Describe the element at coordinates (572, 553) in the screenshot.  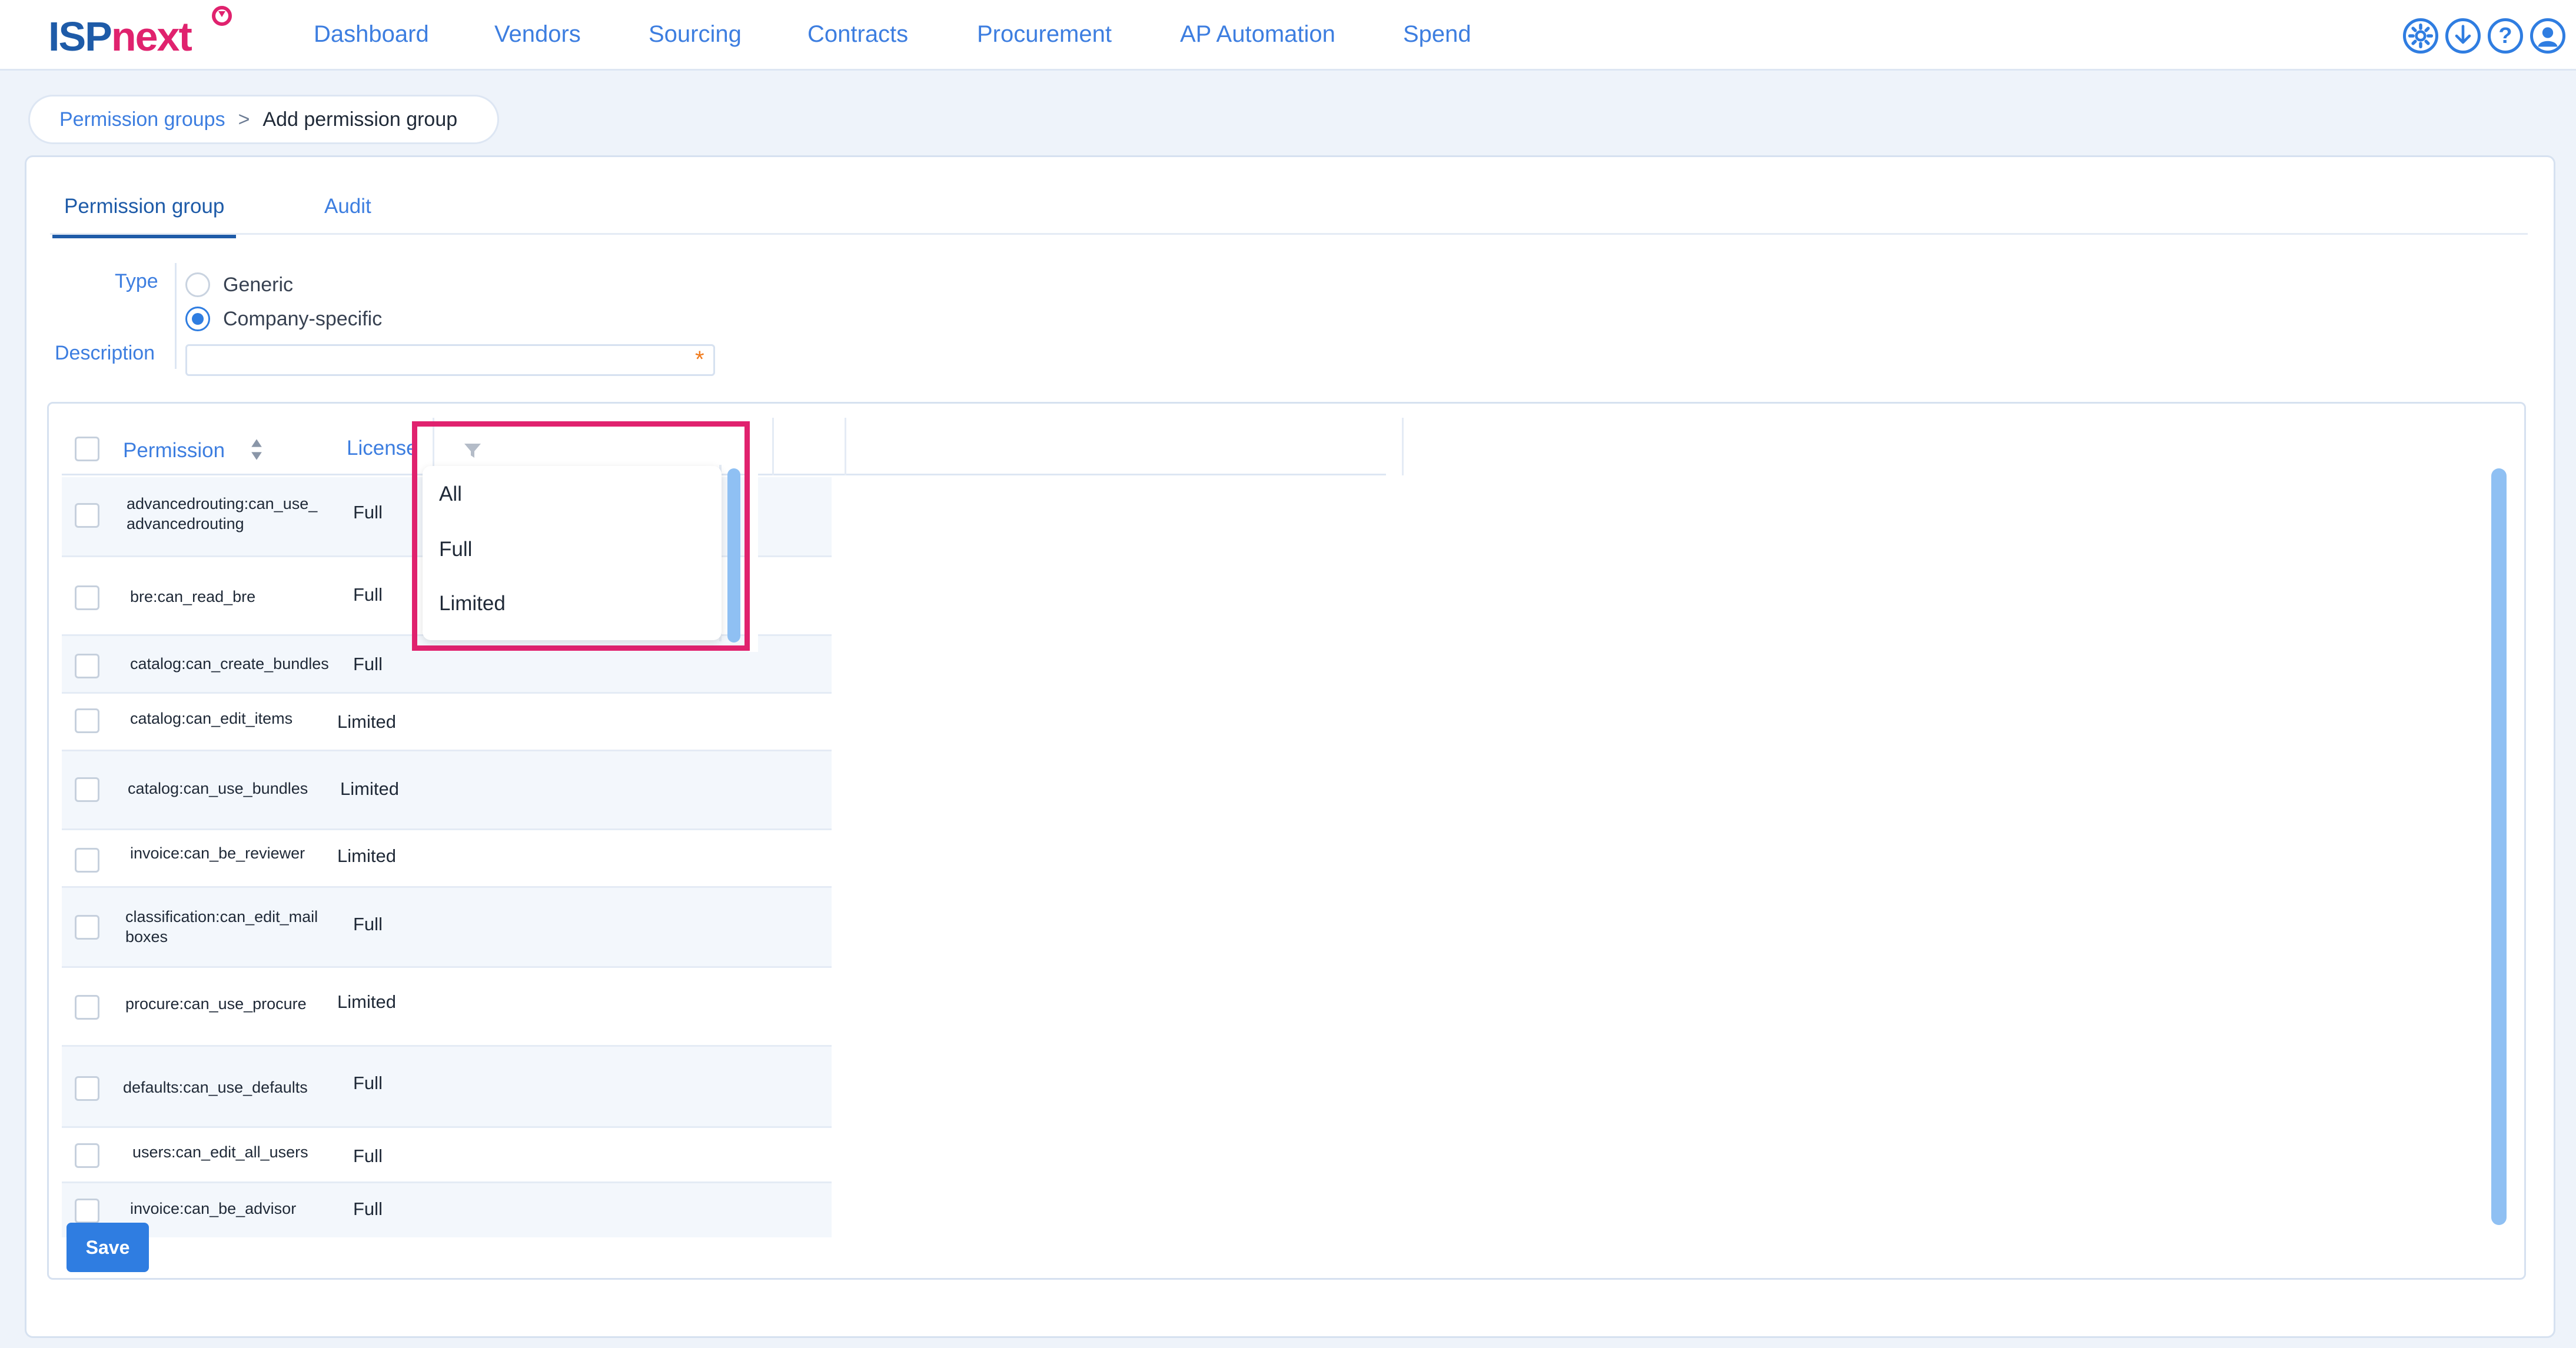
I see `license-filter-dropdown: All Full Limited` at that location.